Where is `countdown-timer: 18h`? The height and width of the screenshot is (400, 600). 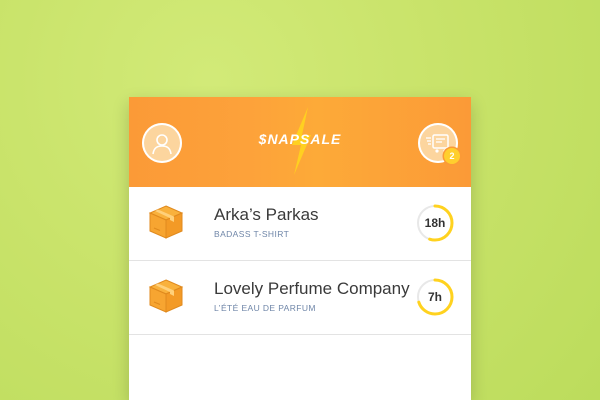
countdown-timer: 18h is located at coordinates (435, 223).